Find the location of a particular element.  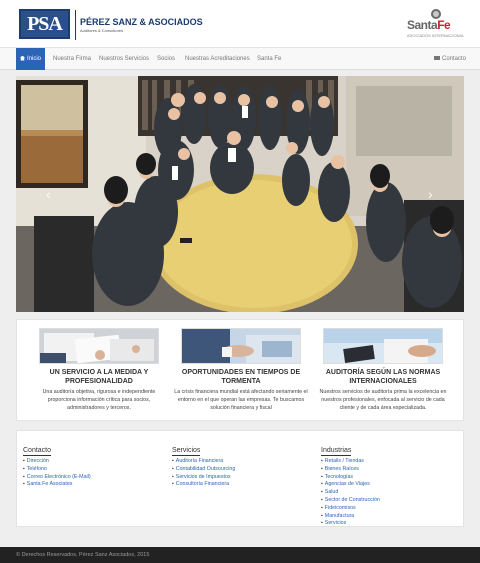

envelope-icon is located at coordinates (437, 58).